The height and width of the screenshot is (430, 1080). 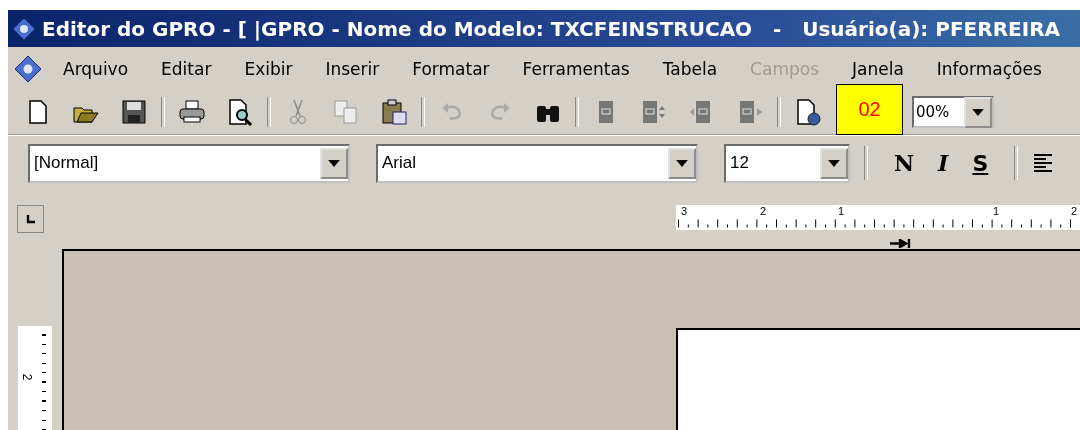 I want to click on menu-item: Inserir, so click(x=354, y=68).